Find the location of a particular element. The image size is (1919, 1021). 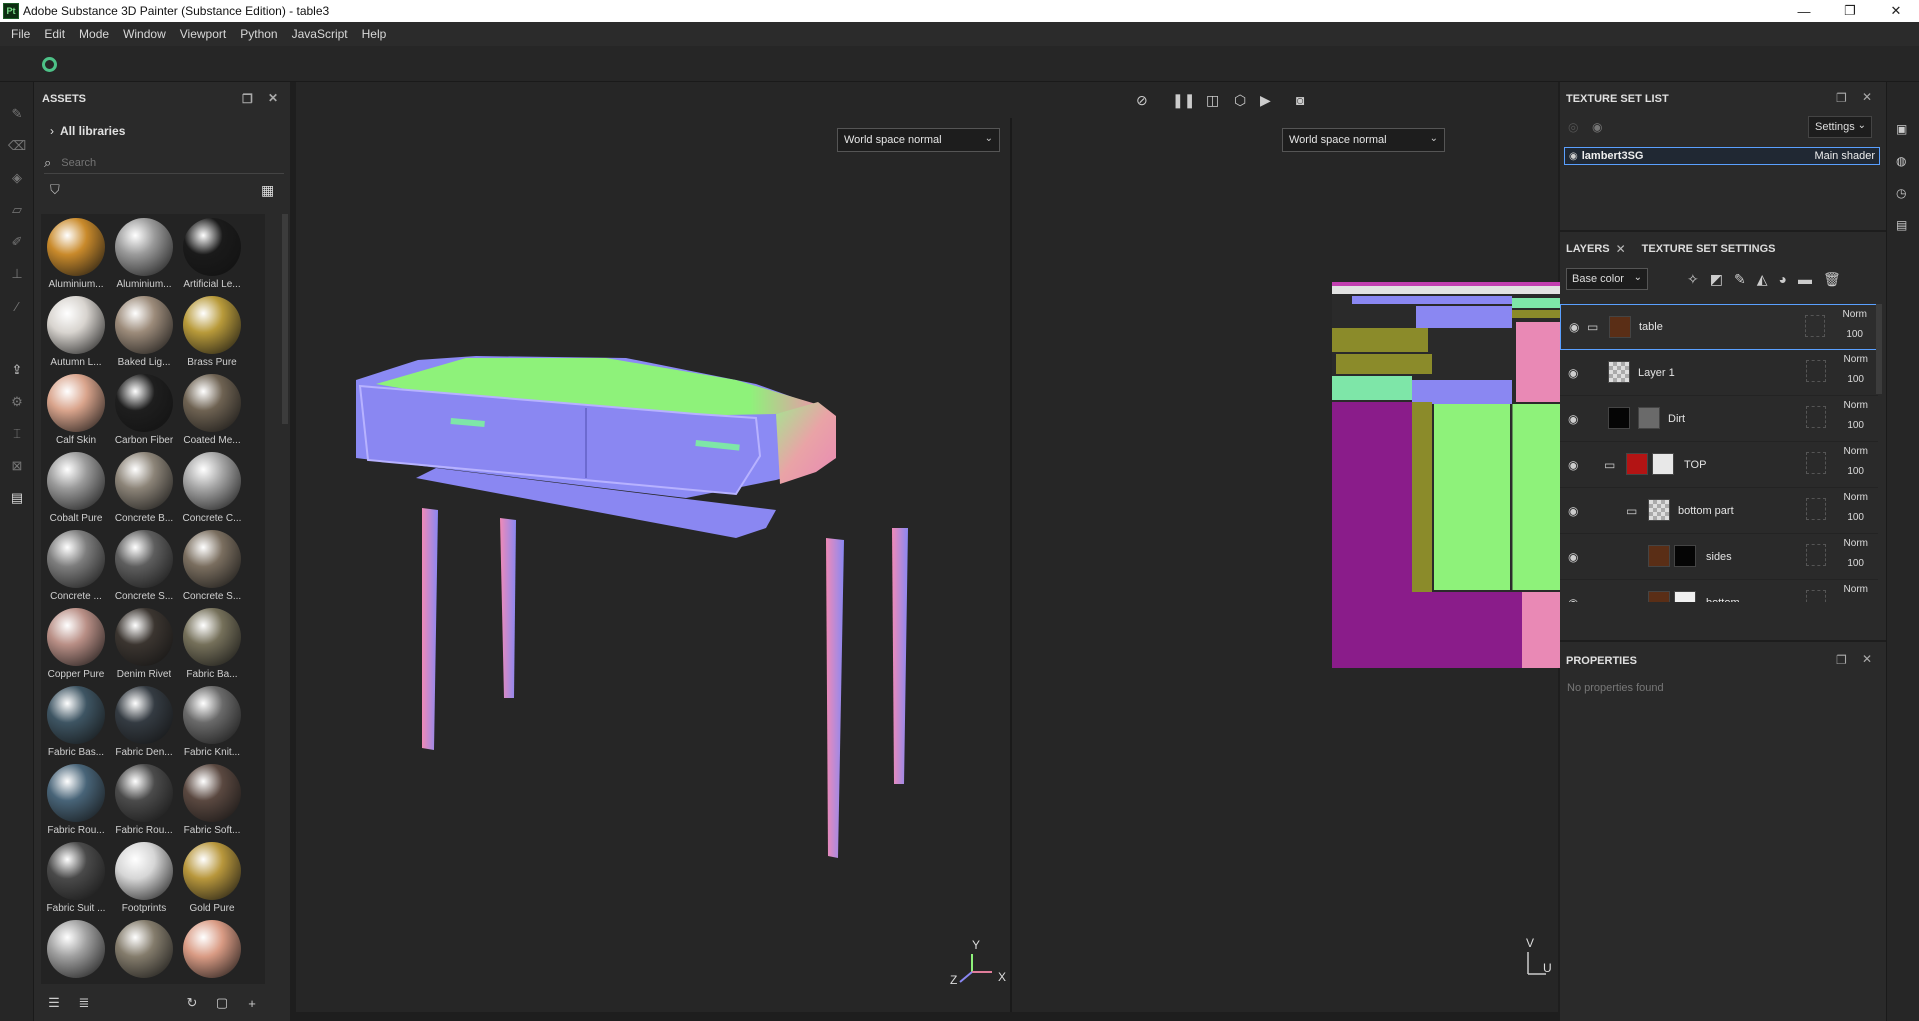

asset-thumbnail: Copper Pure is located at coordinates (76, 643).